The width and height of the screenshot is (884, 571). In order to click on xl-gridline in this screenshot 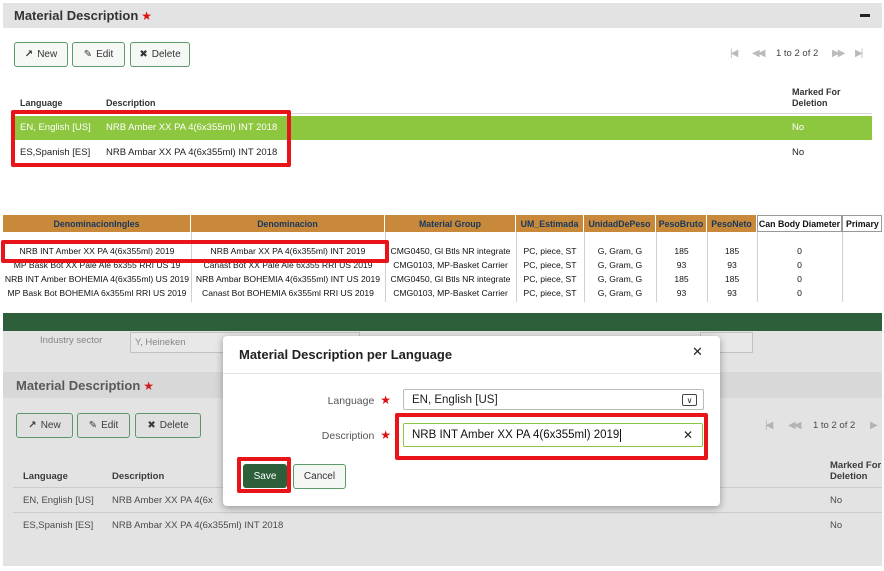, I will do `click(842, 267)`.